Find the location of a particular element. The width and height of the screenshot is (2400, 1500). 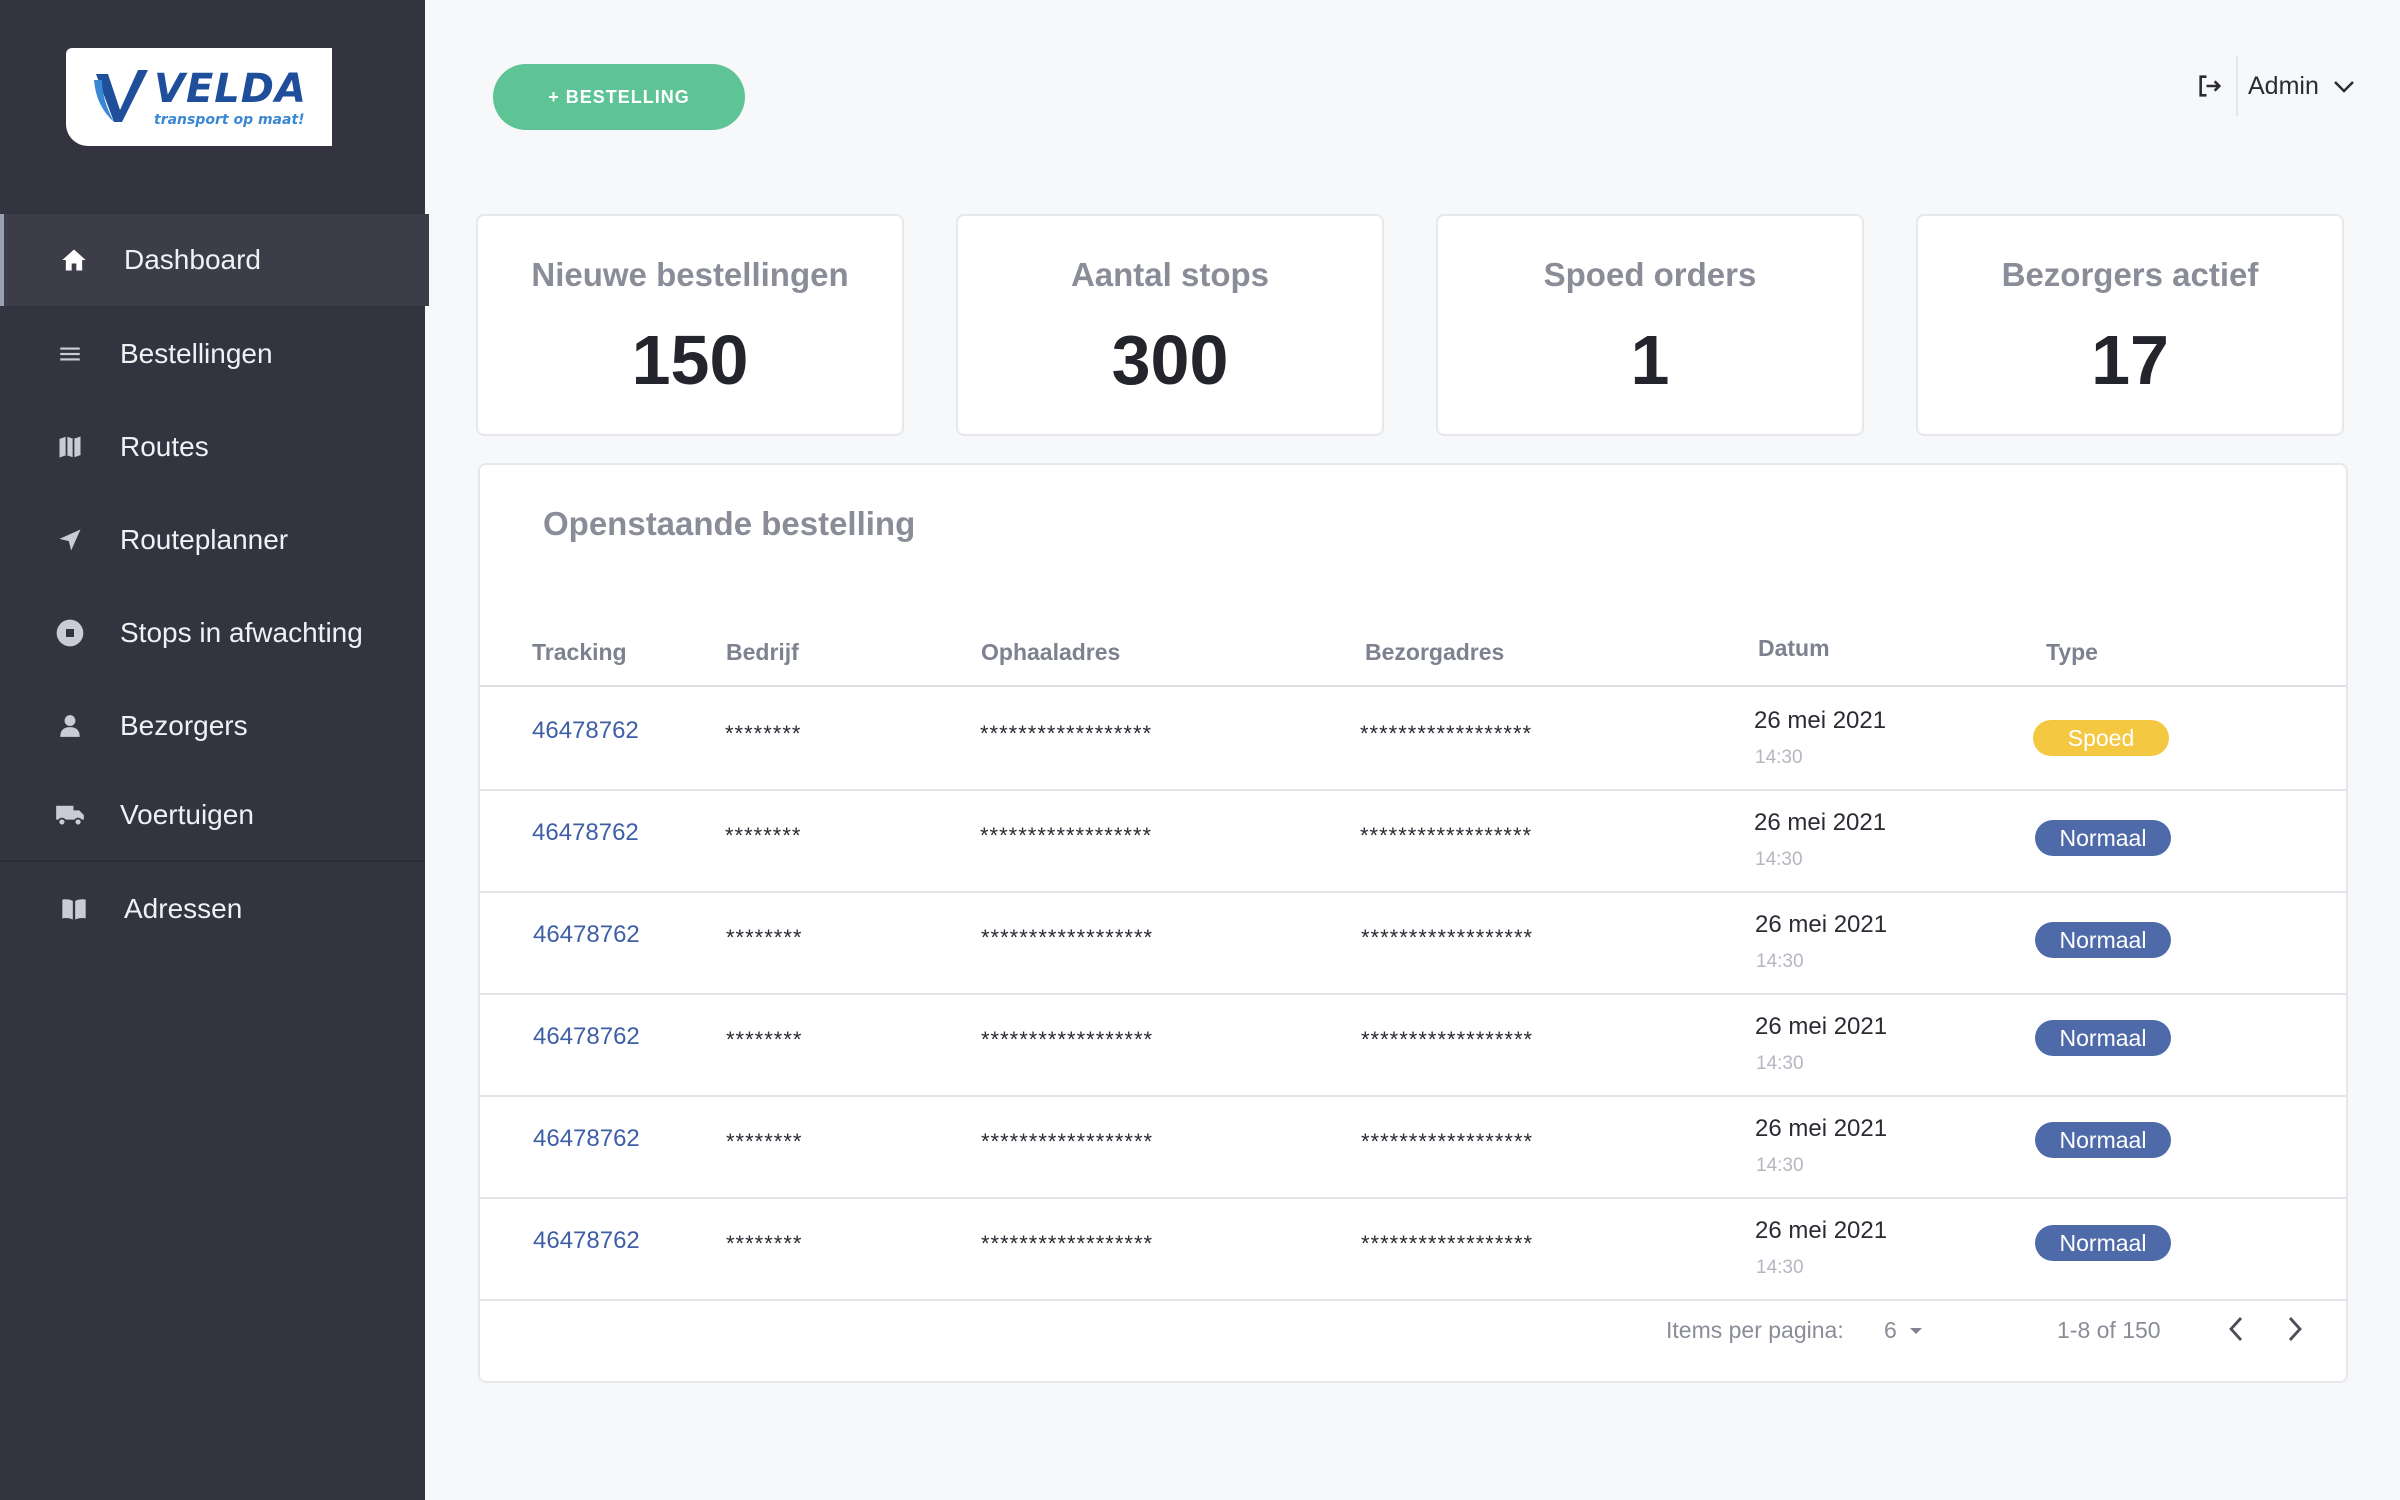

sidebar-item-bezorgers: Bezorgers is located at coordinates (212, 726).